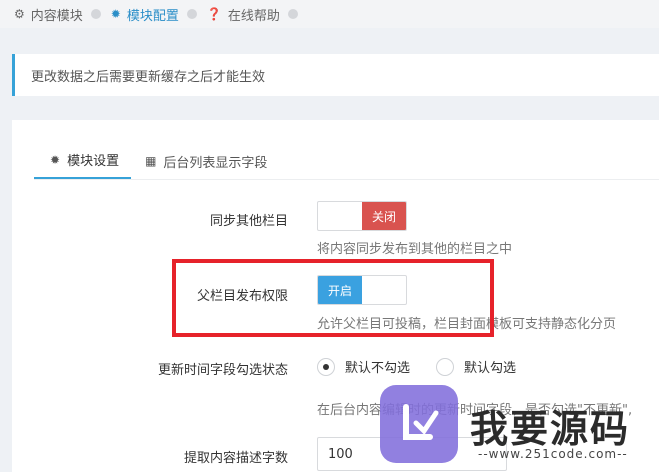  What do you see at coordinates (333, 298) in the screenshot?
I see `highlight-box` at bounding box center [333, 298].